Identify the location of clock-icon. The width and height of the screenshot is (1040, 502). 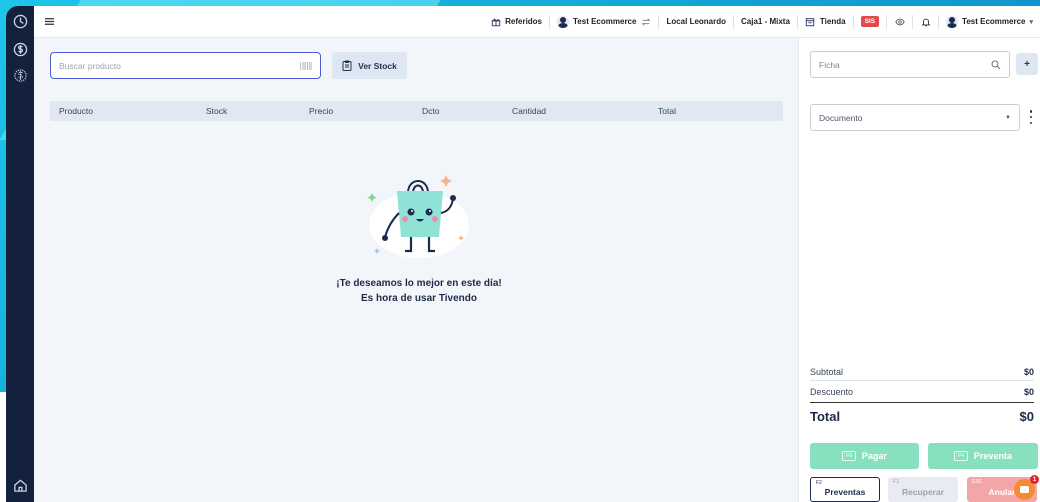
(20, 21).